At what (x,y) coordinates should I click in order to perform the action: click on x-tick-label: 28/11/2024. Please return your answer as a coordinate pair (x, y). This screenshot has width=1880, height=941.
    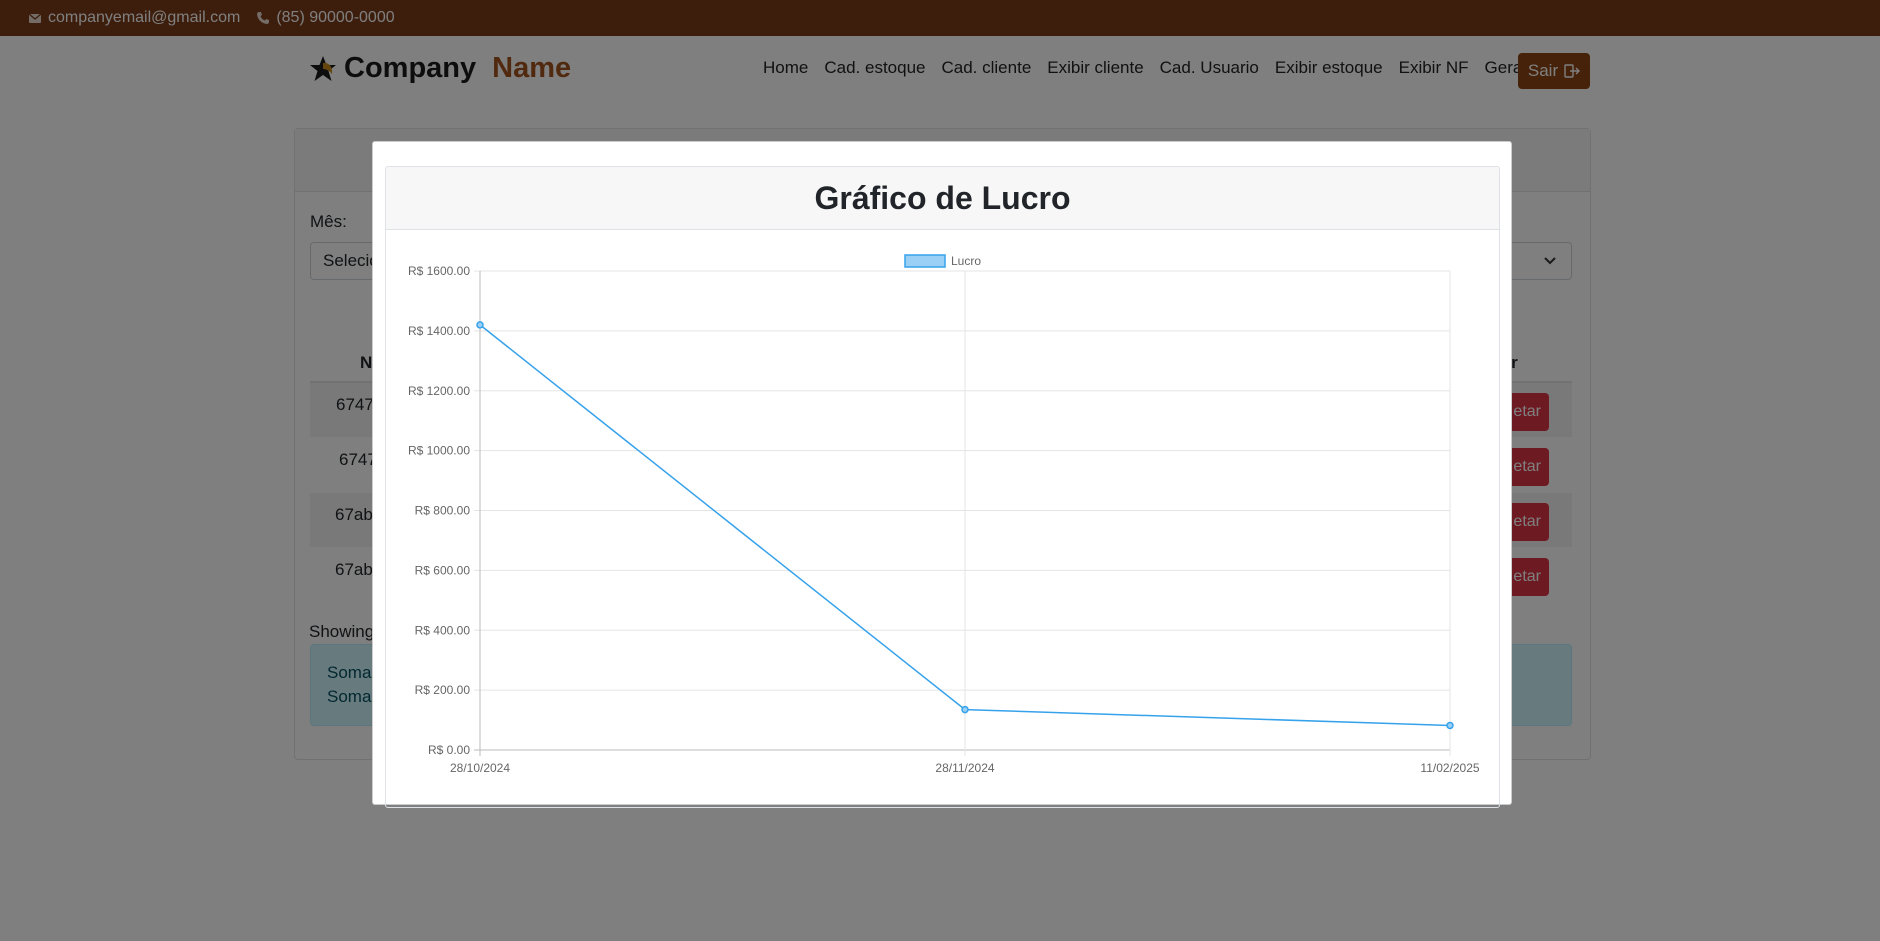
    Looking at the image, I should click on (964, 768).